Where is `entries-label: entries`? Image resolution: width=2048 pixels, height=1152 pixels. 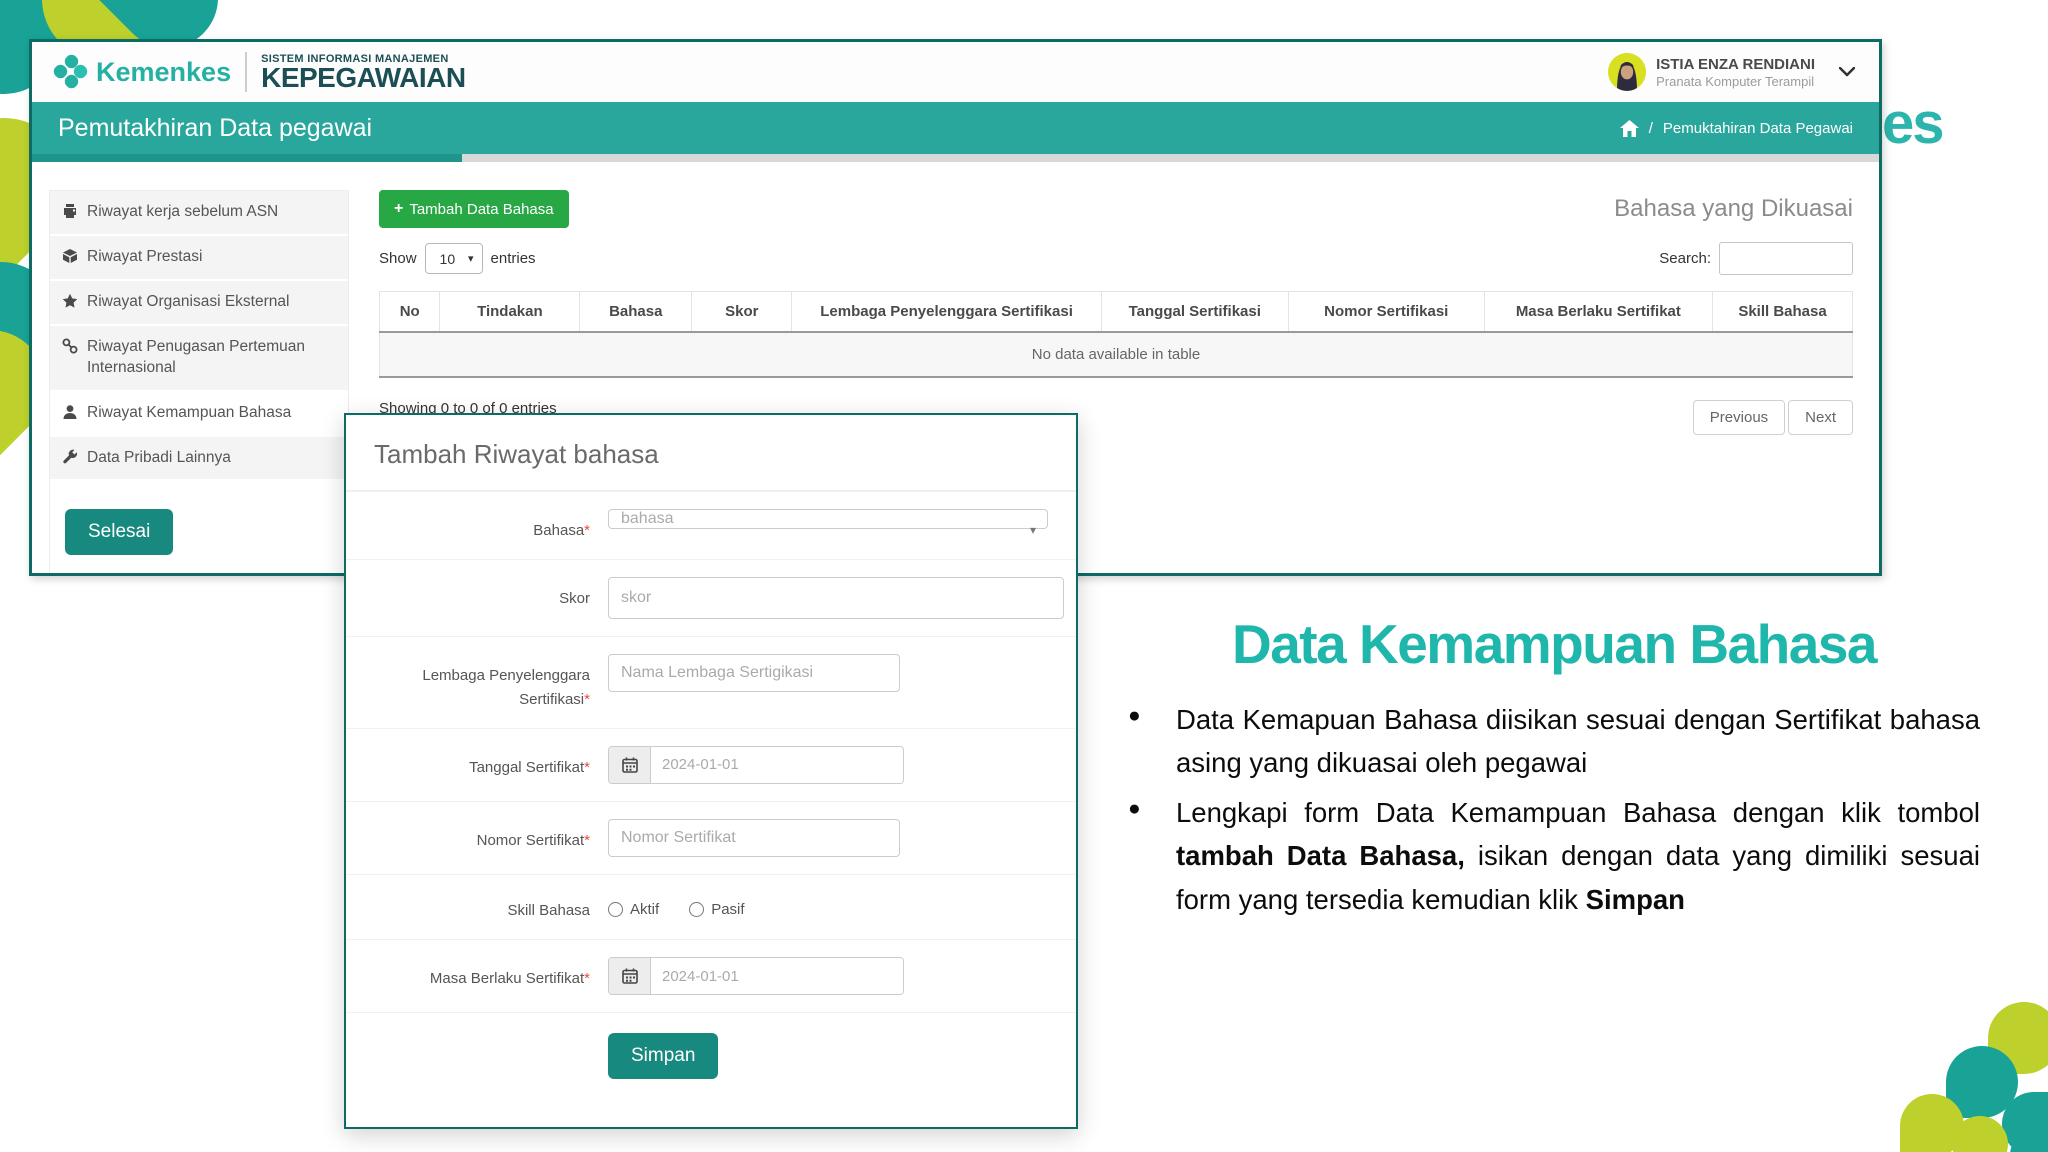
entries-label: entries is located at coordinates (513, 258).